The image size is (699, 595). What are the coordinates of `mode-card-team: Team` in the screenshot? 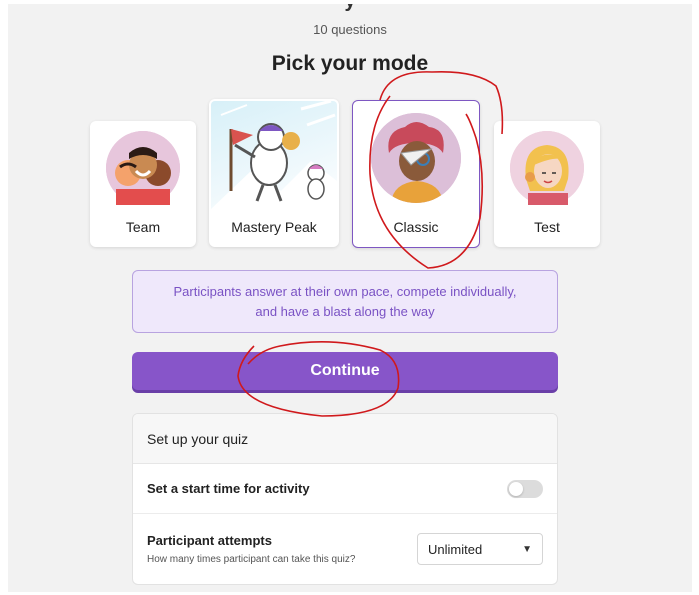 It's located at (143, 184).